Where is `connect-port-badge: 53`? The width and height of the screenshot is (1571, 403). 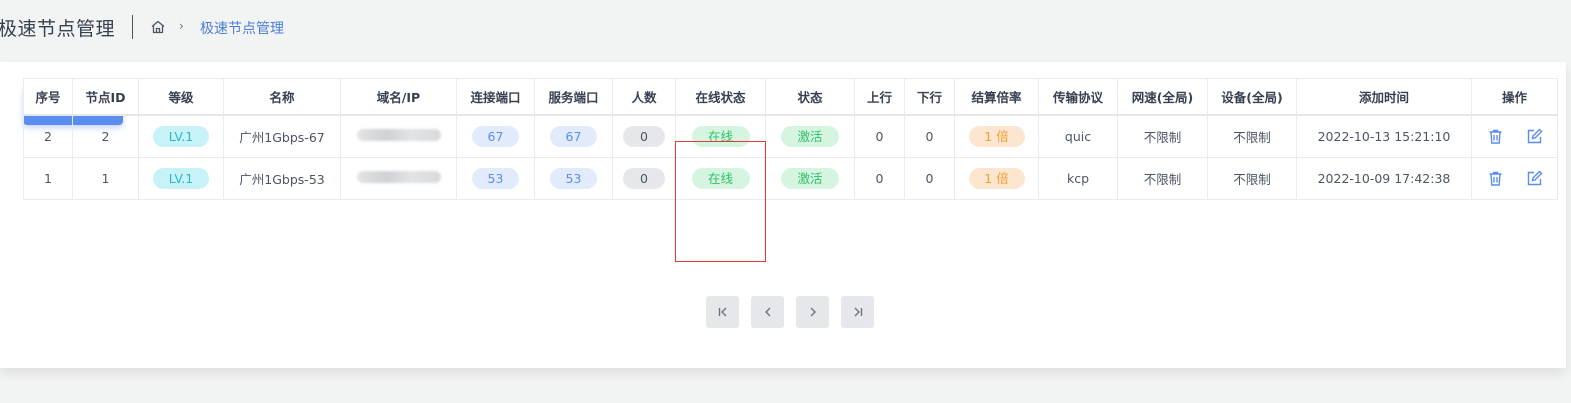 connect-port-badge: 53 is located at coordinates (495, 178).